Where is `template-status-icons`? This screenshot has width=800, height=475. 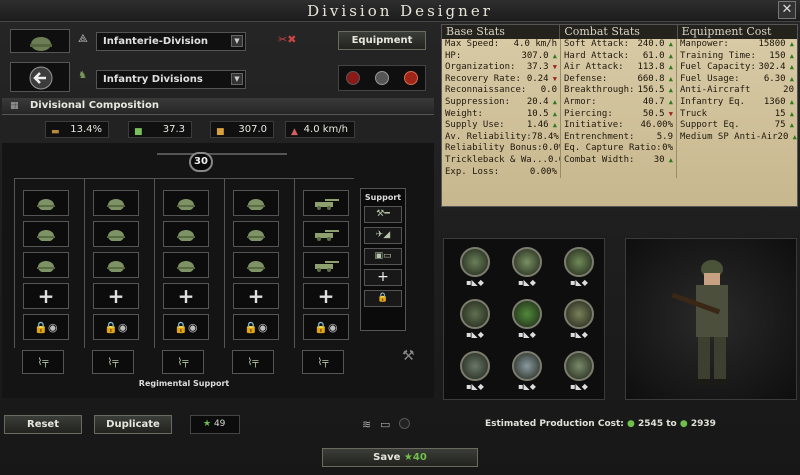
template-status-icons is located at coordinates (382, 78).